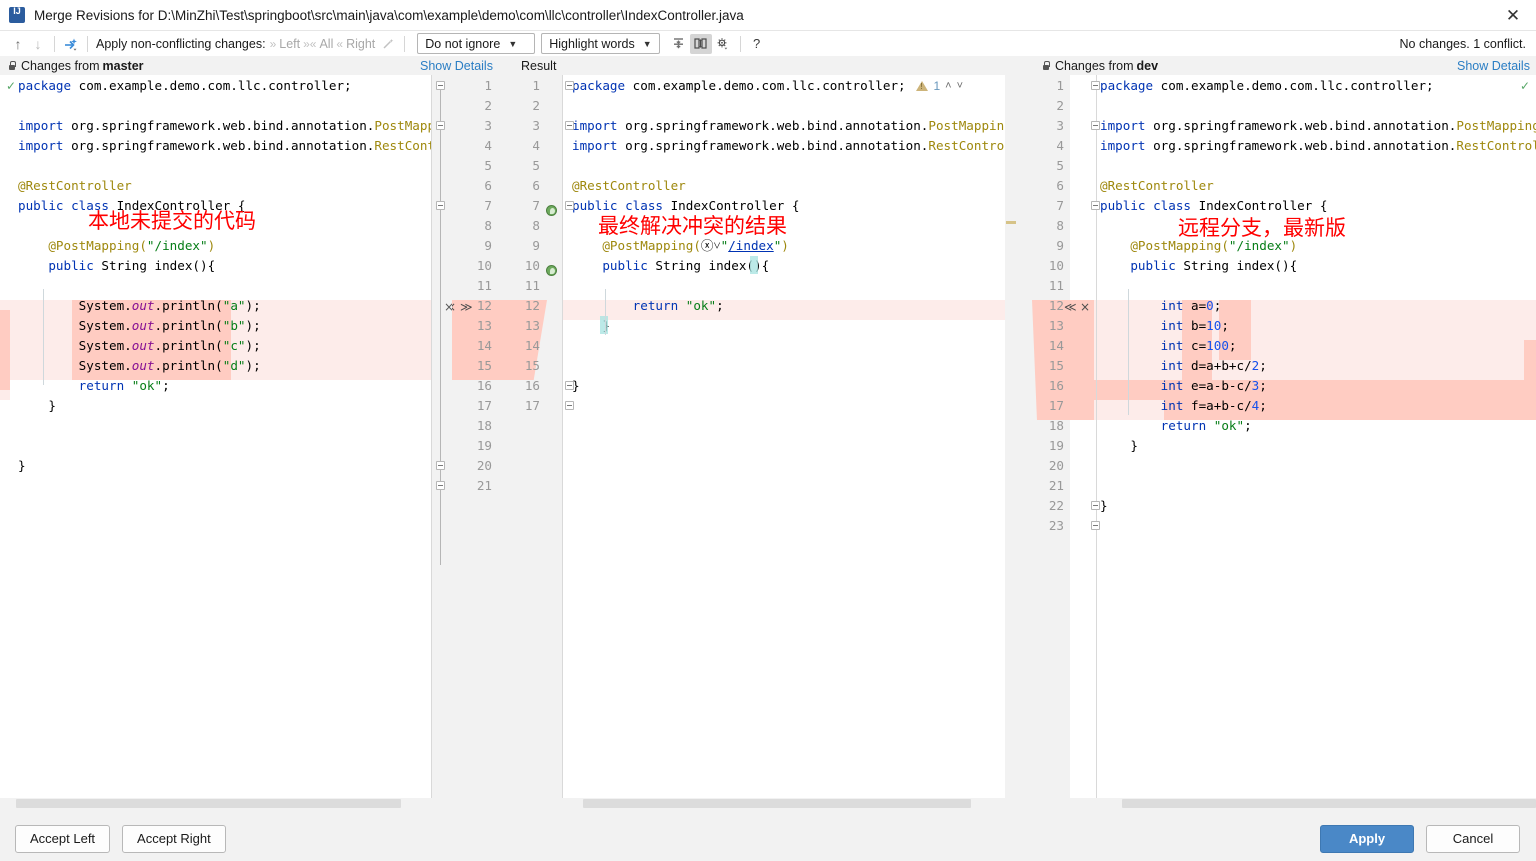 The width and height of the screenshot is (1536, 861). What do you see at coordinates (600, 43) in the screenshot?
I see `highlight-policy-select: Highlight words ▼` at bounding box center [600, 43].